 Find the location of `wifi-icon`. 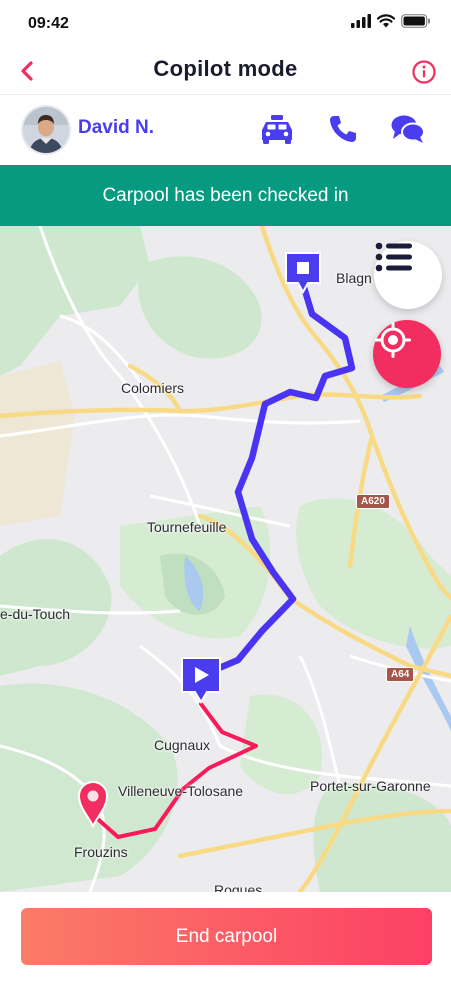

wifi-icon is located at coordinates (386, 21).